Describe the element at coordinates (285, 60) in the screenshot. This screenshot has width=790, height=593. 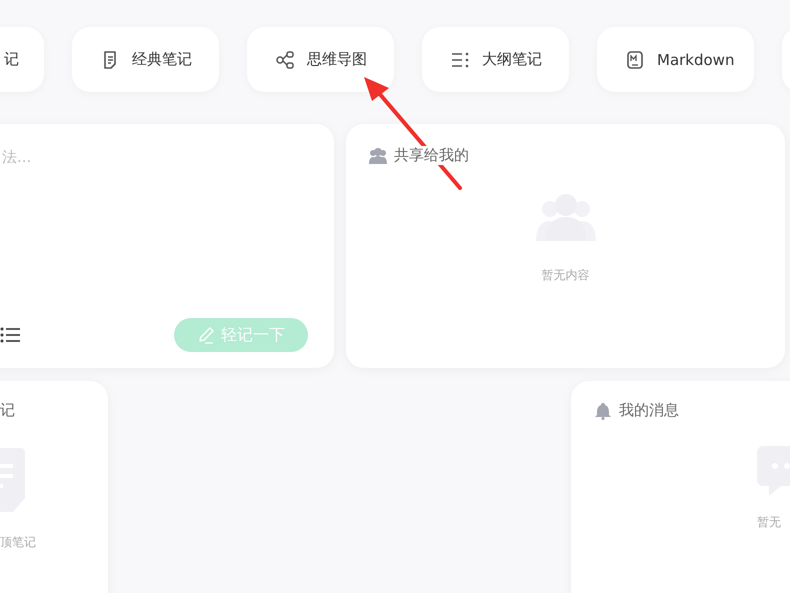
I see `mind-map-icon` at that location.